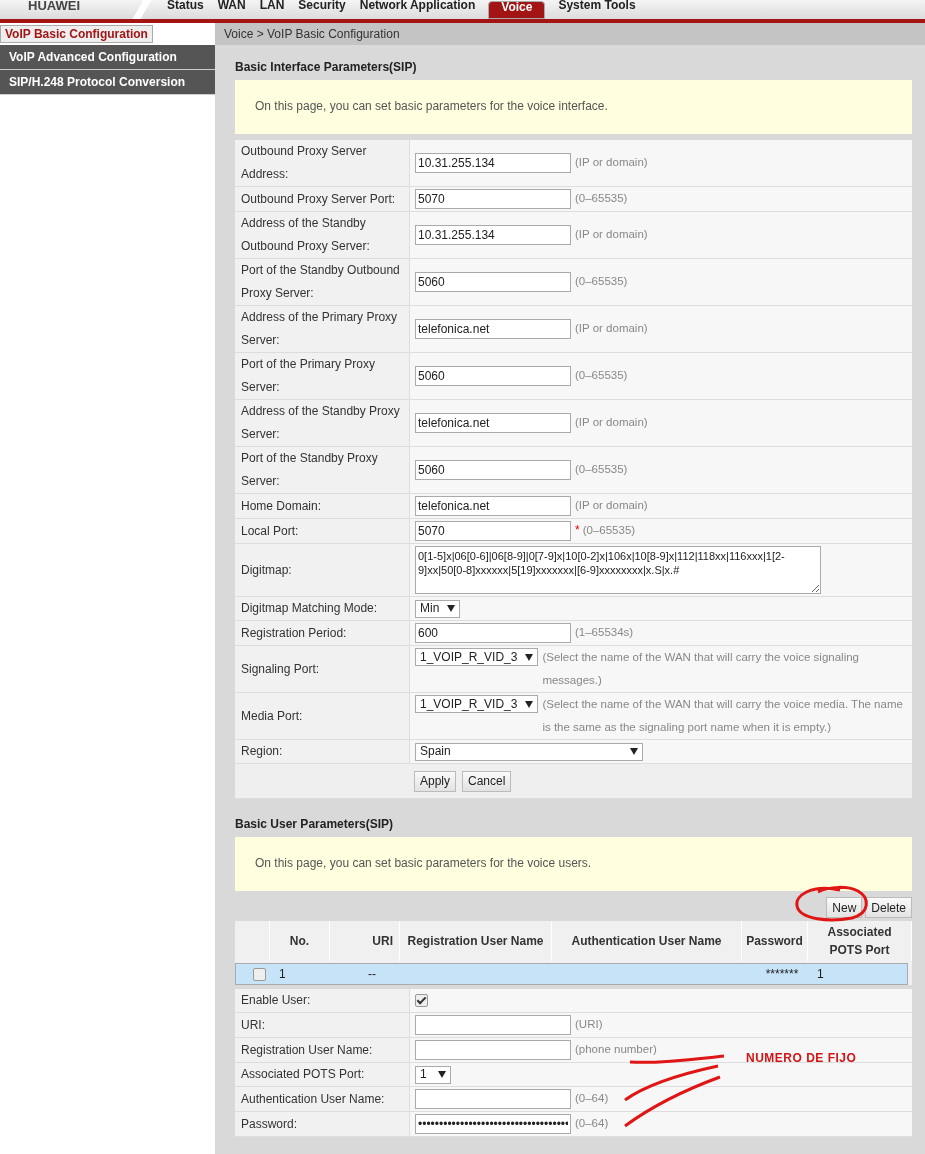  I want to click on sidebar-item: VoIP Advanced Configuration, so click(107, 57).